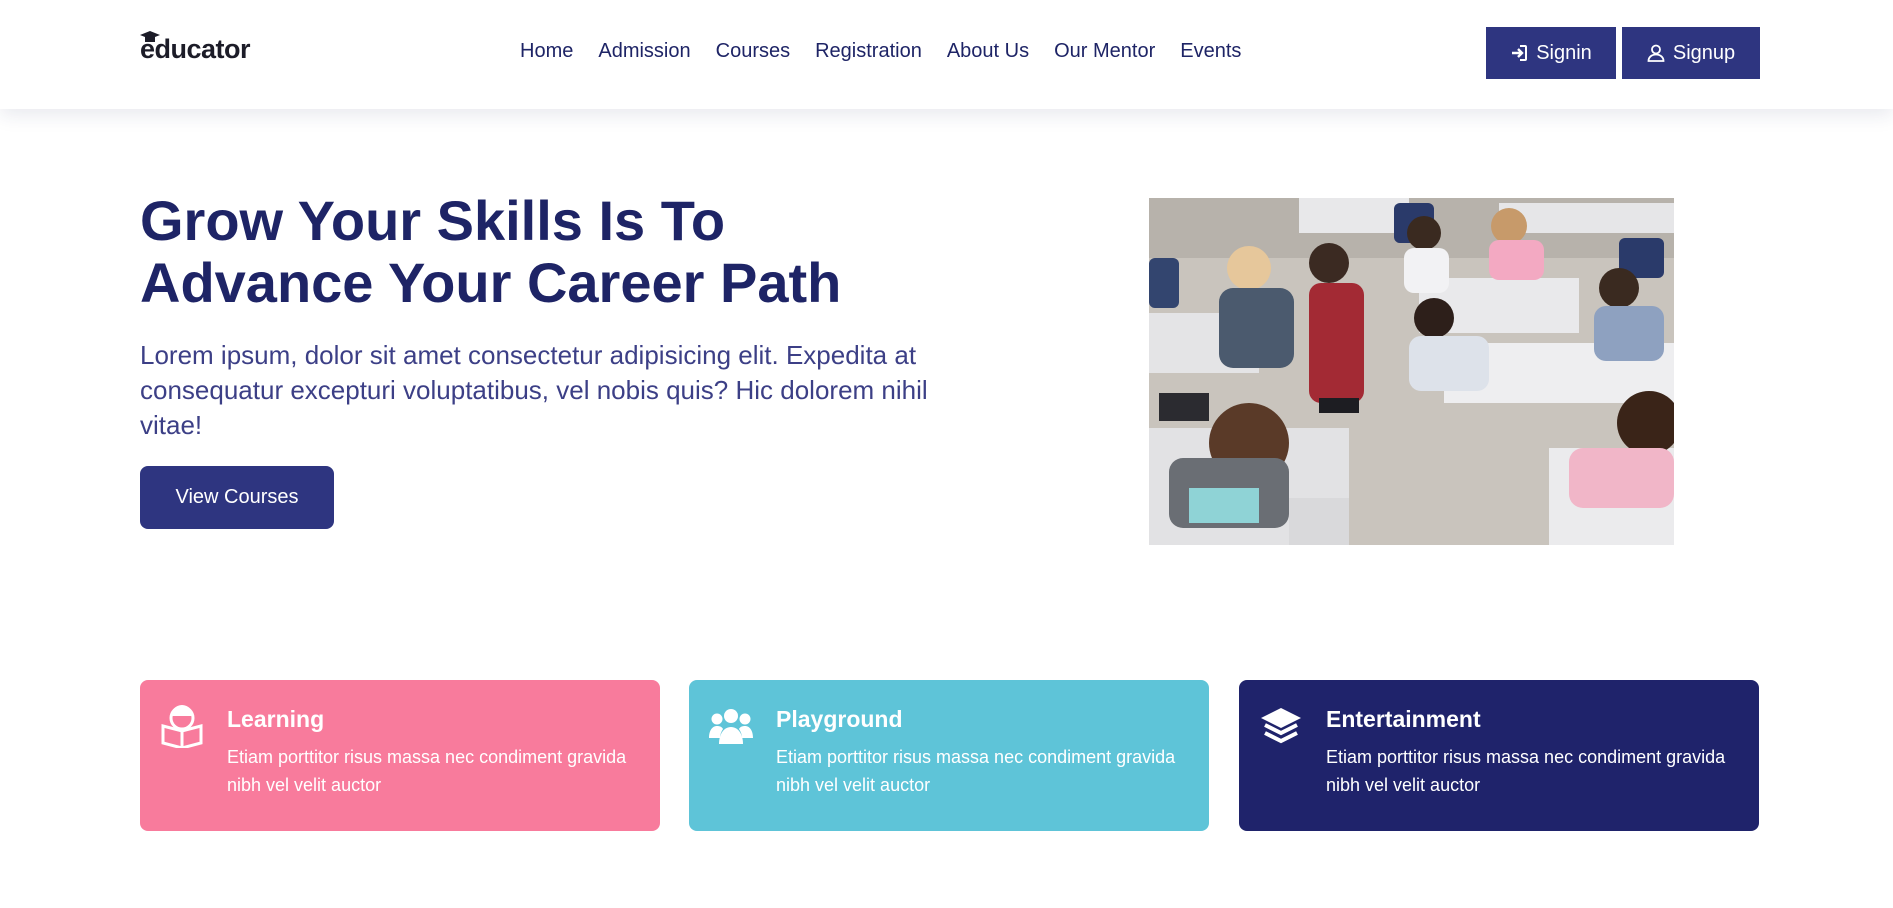 The image size is (1893, 908). Describe the element at coordinates (1704, 52) in the screenshot. I see `signup-label: Signup` at that location.